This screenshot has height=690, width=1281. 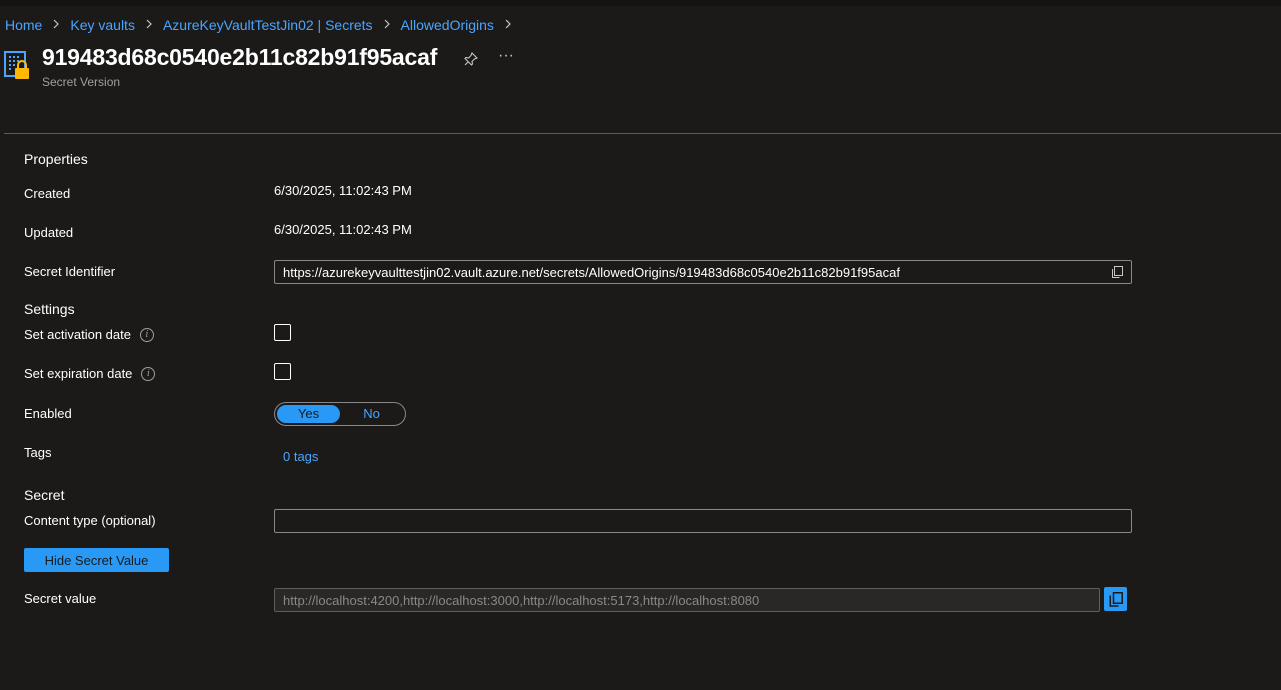 What do you see at coordinates (38, 452) in the screenshot?
I see `tags-label: Tags` at bounding box center [38, 452].